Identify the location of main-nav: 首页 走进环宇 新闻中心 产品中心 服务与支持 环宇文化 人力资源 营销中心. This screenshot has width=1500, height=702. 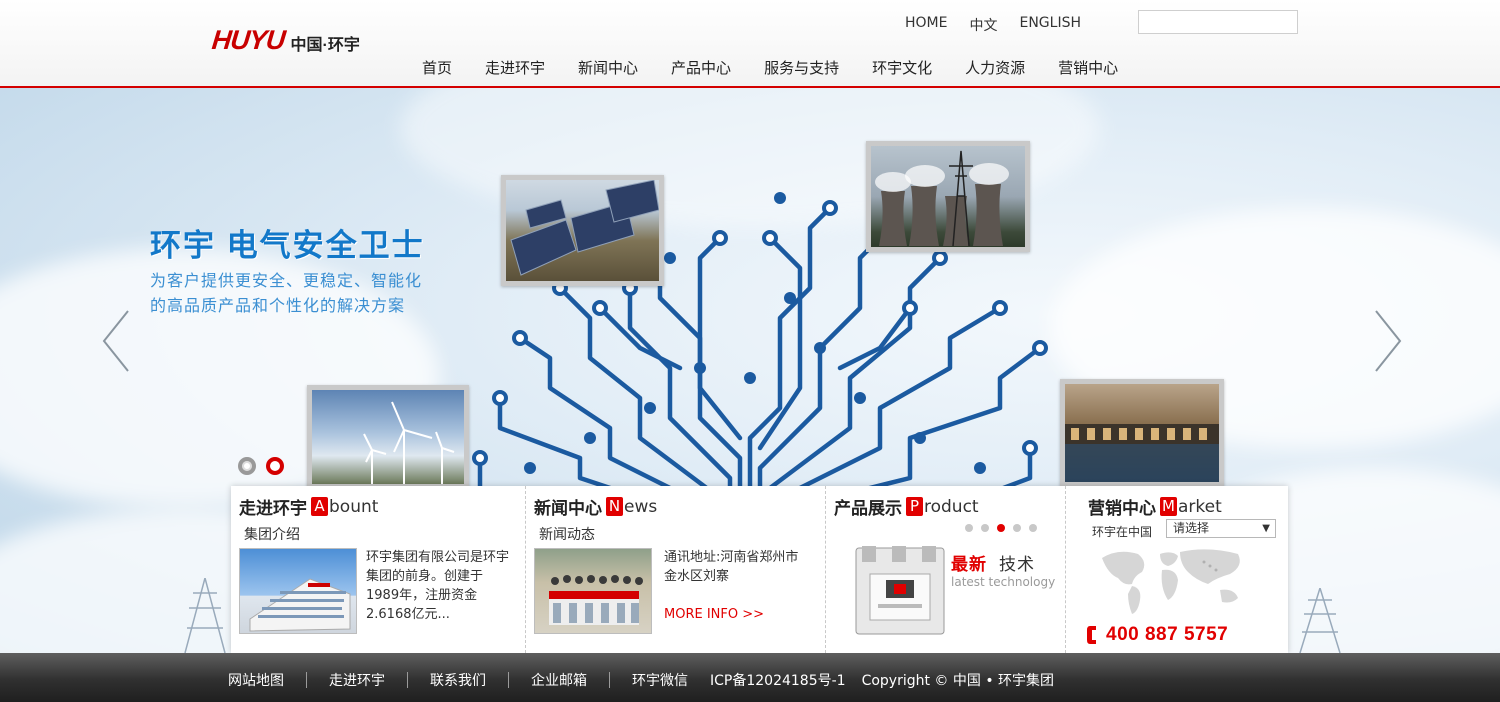
(786, 67).